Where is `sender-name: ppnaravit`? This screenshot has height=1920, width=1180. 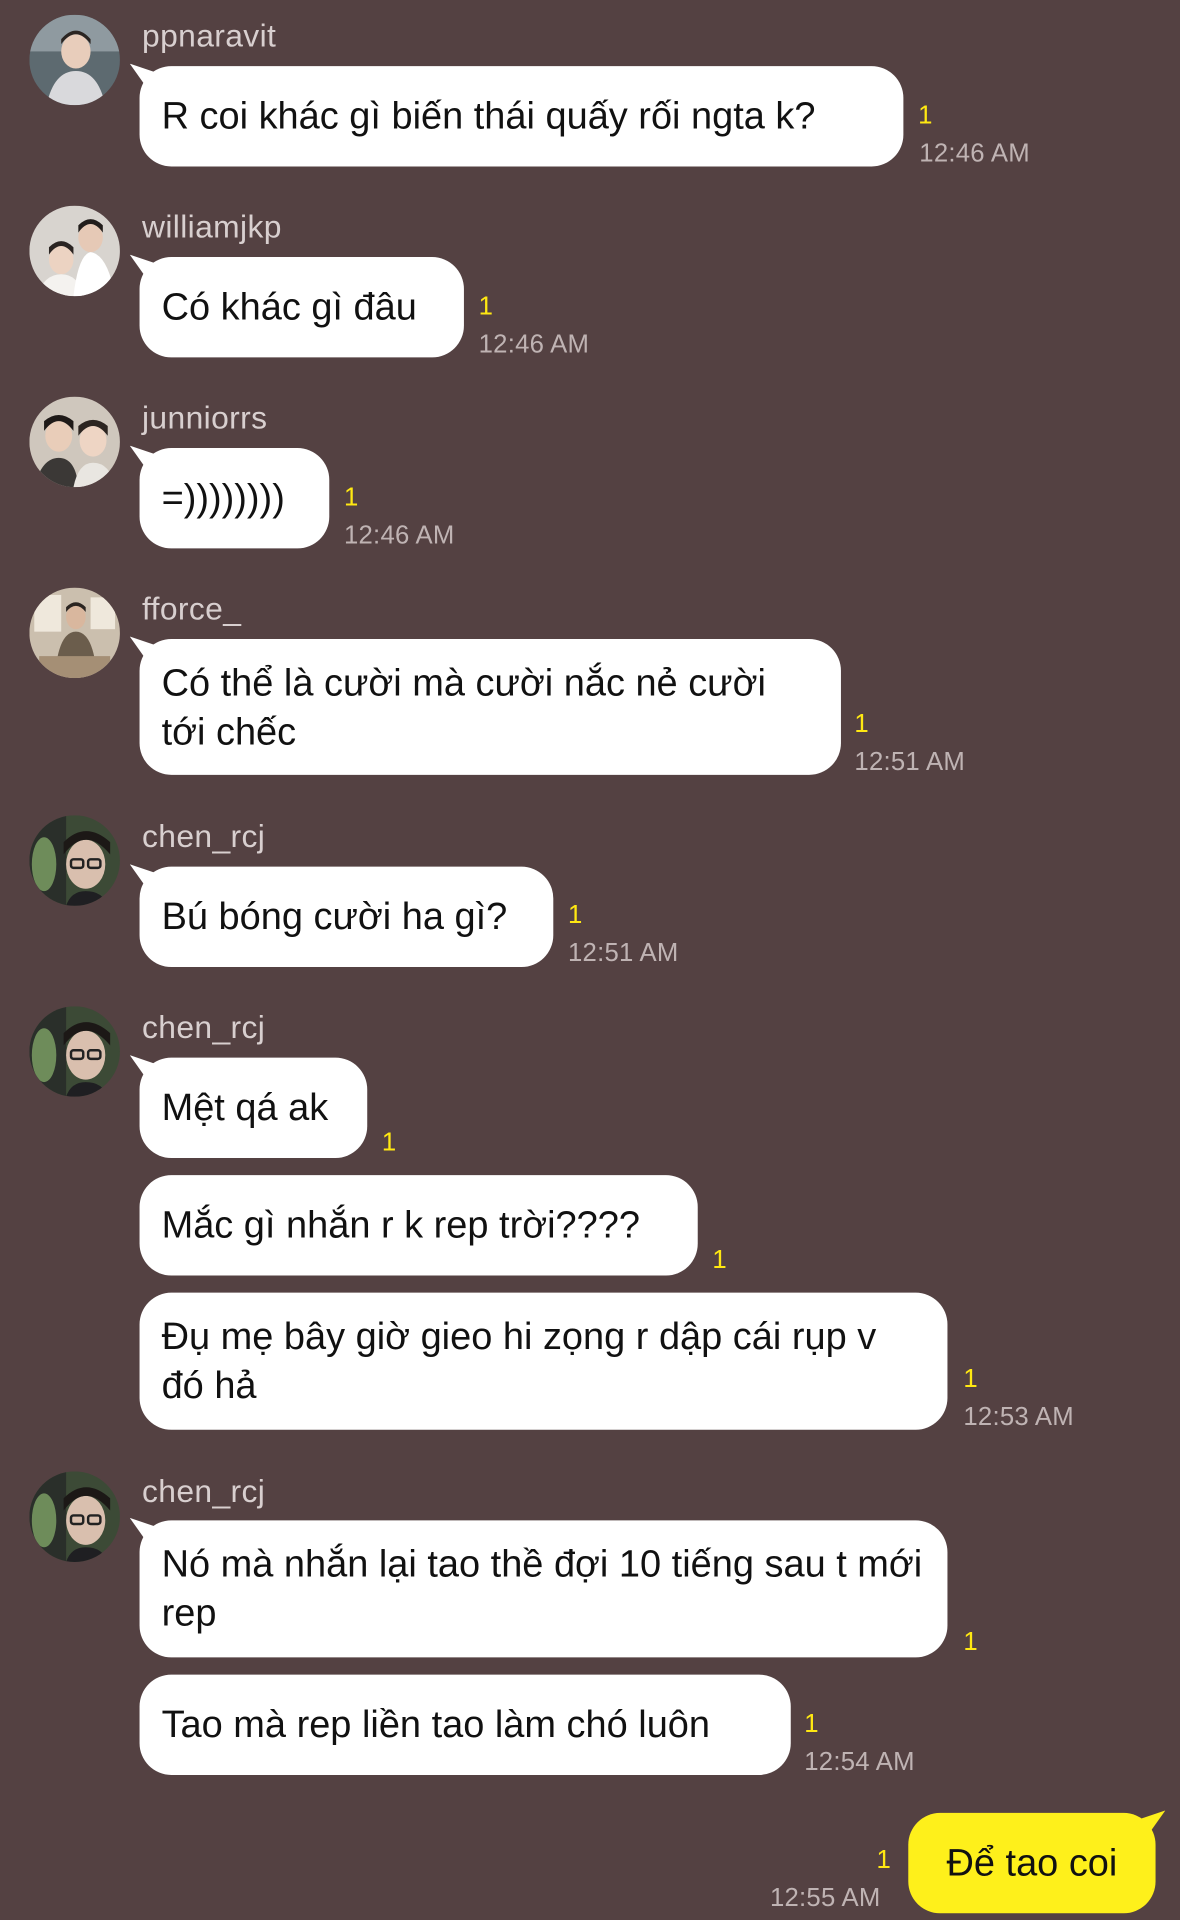
sender-name: ppnaravit is located at coordinates (209, 35).